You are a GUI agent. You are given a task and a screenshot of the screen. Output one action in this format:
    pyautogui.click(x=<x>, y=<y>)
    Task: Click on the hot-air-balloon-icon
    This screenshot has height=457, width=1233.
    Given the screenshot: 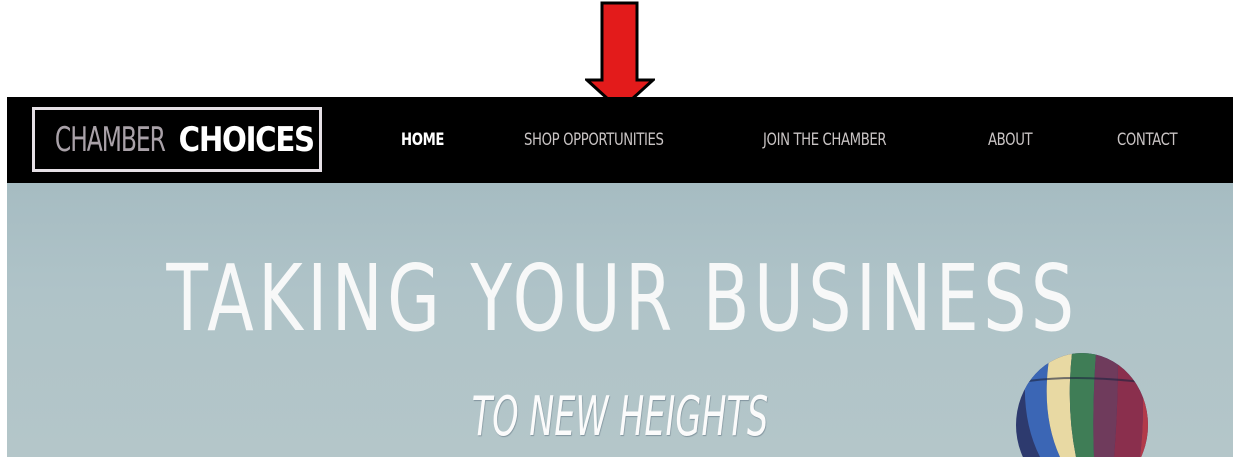 What is the action you would take?
    pyautogui.click(x=1082, y=405)
    